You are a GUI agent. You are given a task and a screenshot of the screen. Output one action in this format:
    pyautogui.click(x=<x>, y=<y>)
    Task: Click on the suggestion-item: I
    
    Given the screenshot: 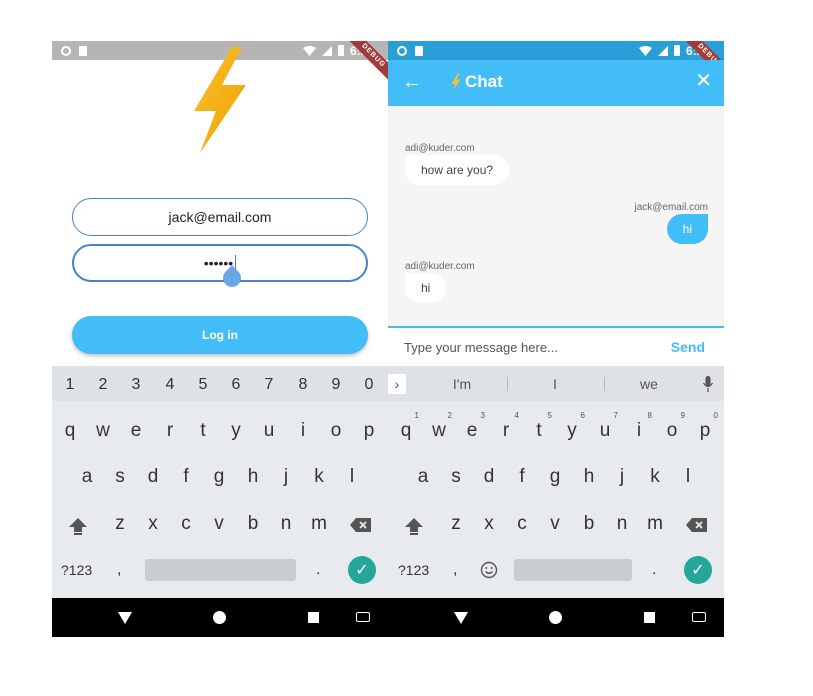 What is the action you would take?
    pyautogui.click(x=555, y=383)
    